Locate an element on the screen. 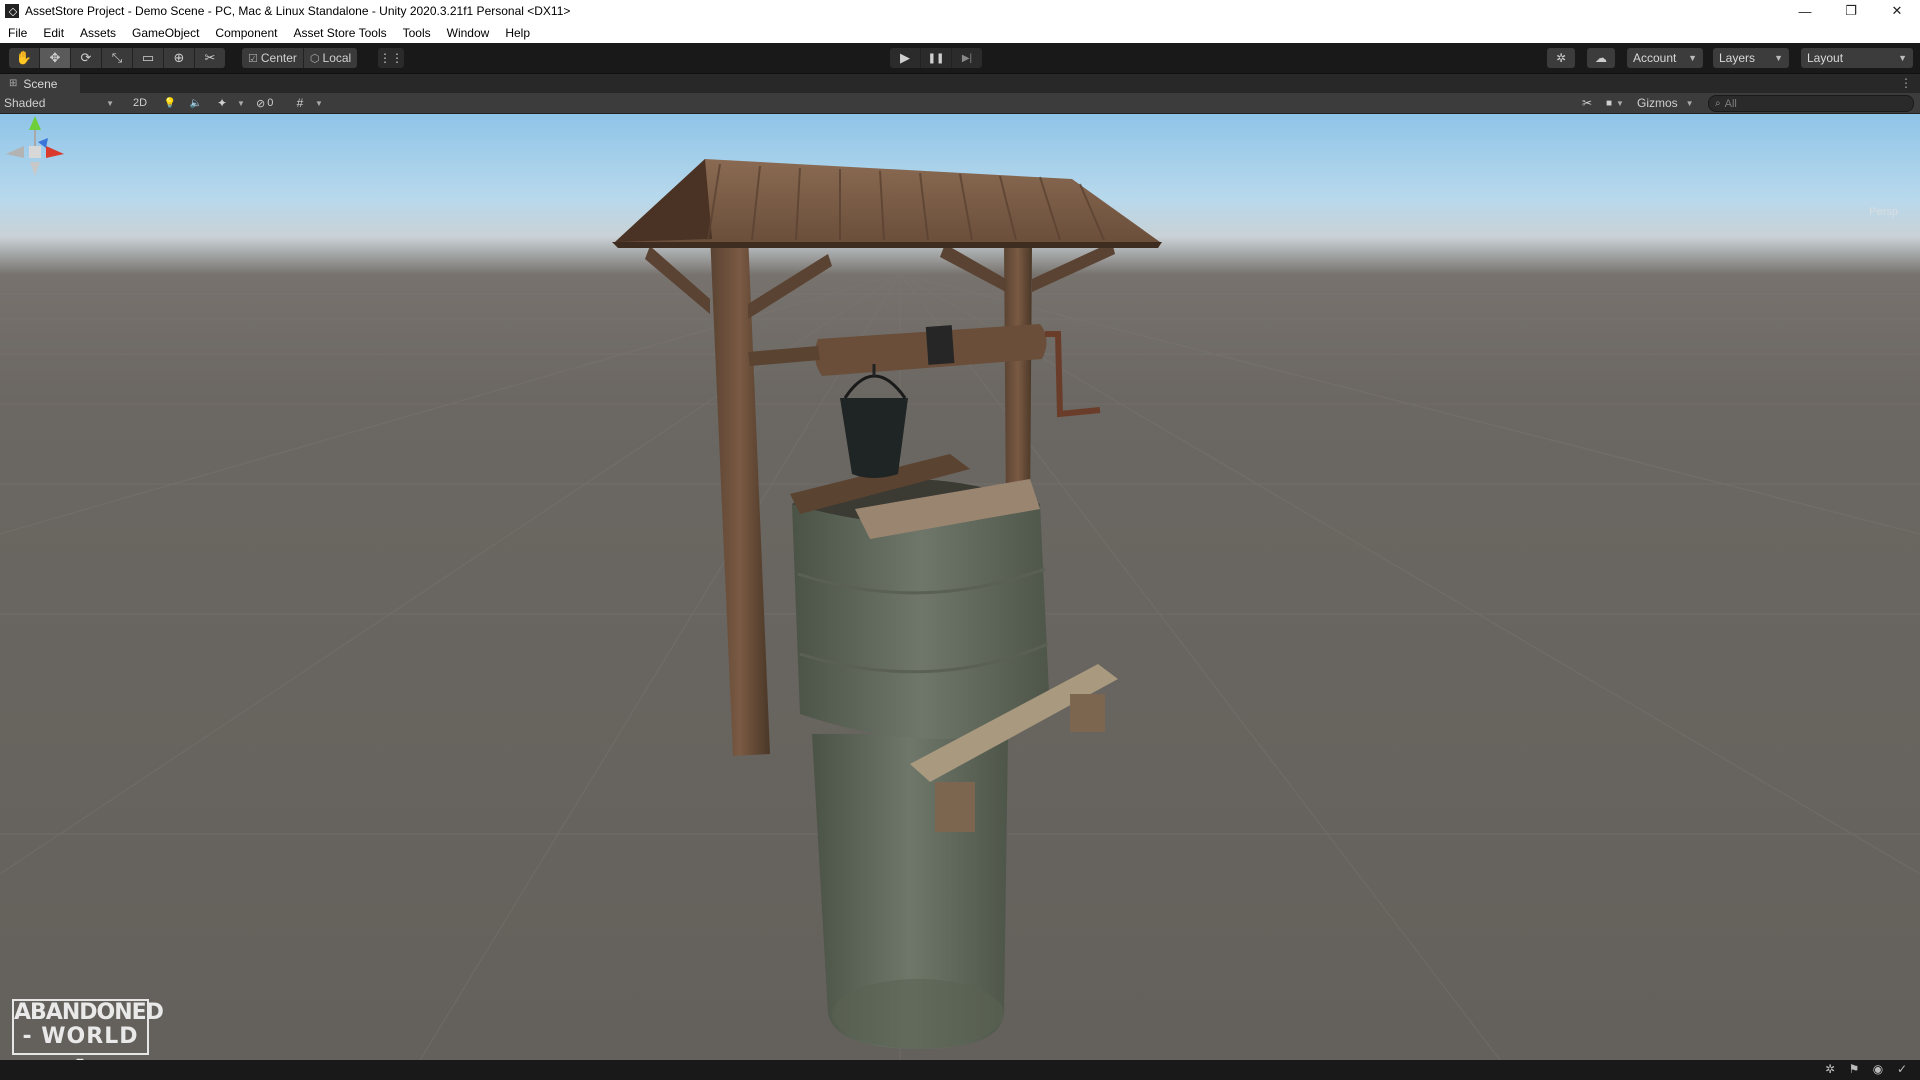 The width and height of the screenshot is (1920, 1080). rotate-tool-button: ⟳ is located at coordinates (86, 58).